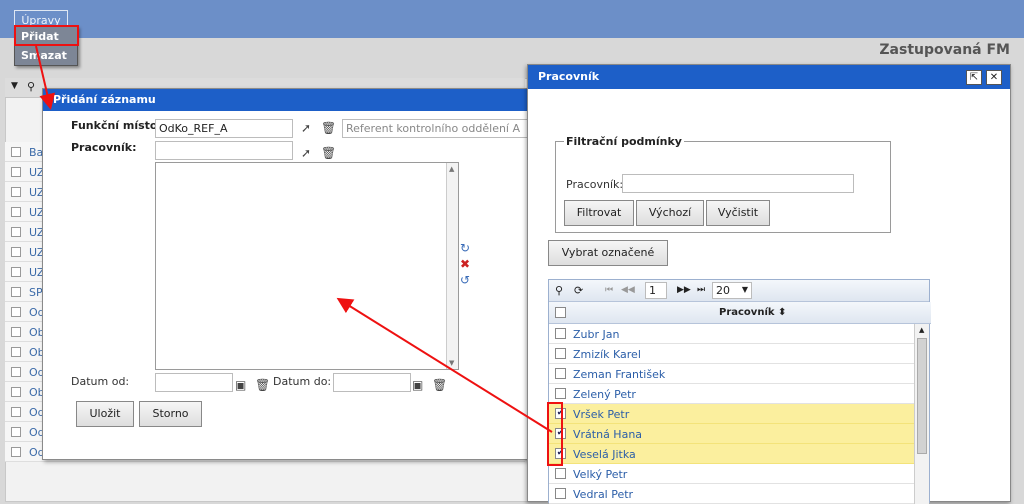 Image resolution: width=1024 pixels, height=504 pixels. Describe the element at coordinates (45, 77) in the screenshot. I see `annotation-arrow-menu` at that location.